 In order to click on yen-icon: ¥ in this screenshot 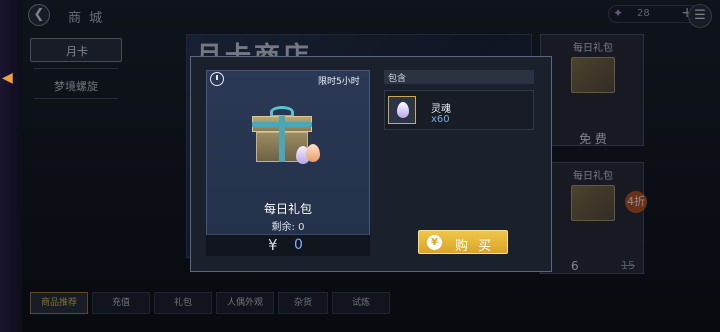, I will do `click(273, 245)`.